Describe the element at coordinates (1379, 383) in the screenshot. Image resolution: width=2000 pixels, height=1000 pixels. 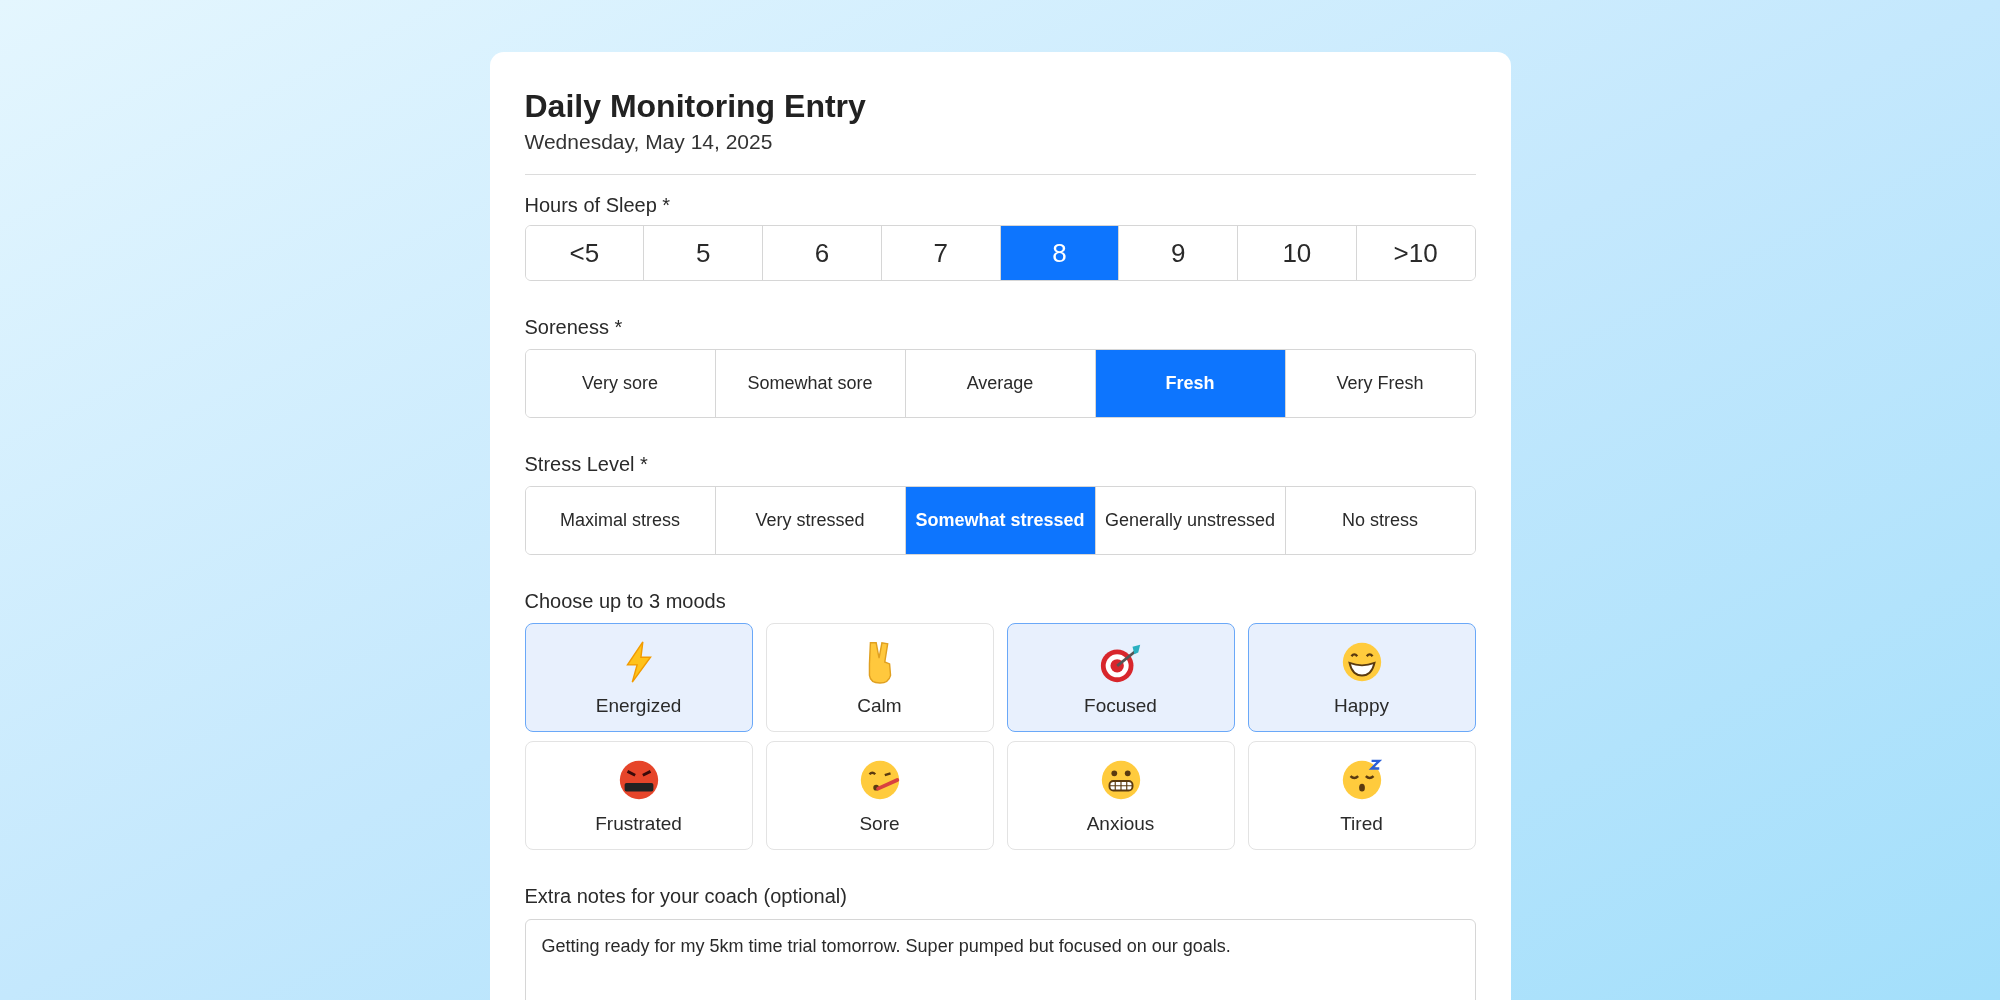
I see `option-button: Very Fresh` at that location.